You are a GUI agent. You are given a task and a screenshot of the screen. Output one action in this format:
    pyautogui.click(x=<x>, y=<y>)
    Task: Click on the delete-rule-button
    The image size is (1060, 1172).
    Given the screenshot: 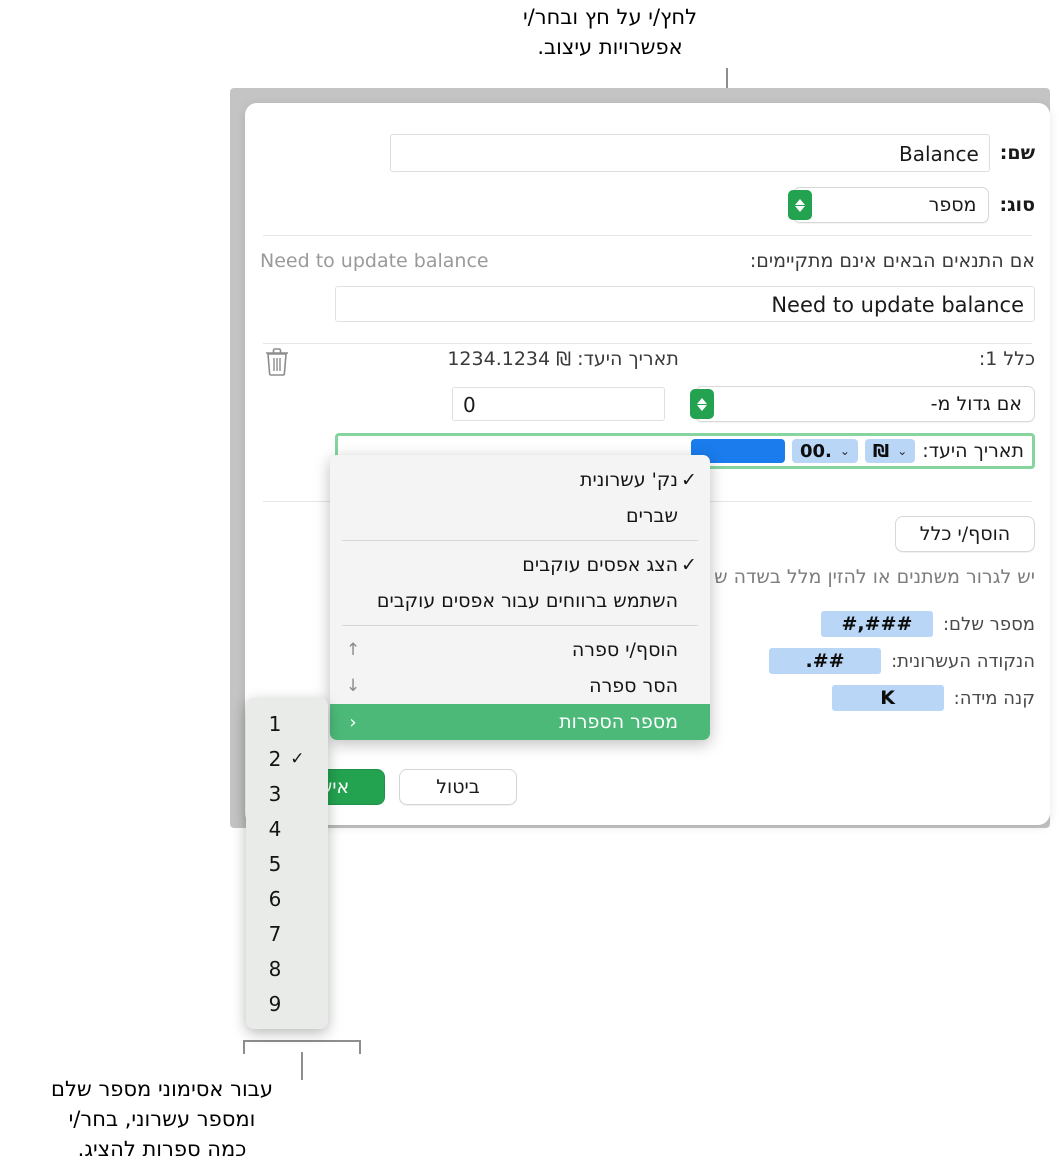 What is the action you would take?
    pyautogui.click(x=277, y=361)
    